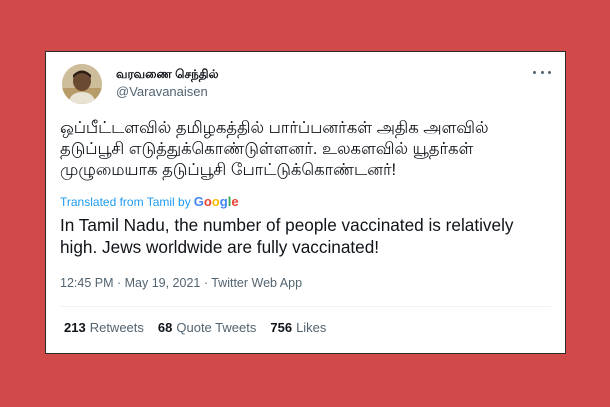 This screenshot has width=610, height=407. I want to click on divider, so click(305, 306).